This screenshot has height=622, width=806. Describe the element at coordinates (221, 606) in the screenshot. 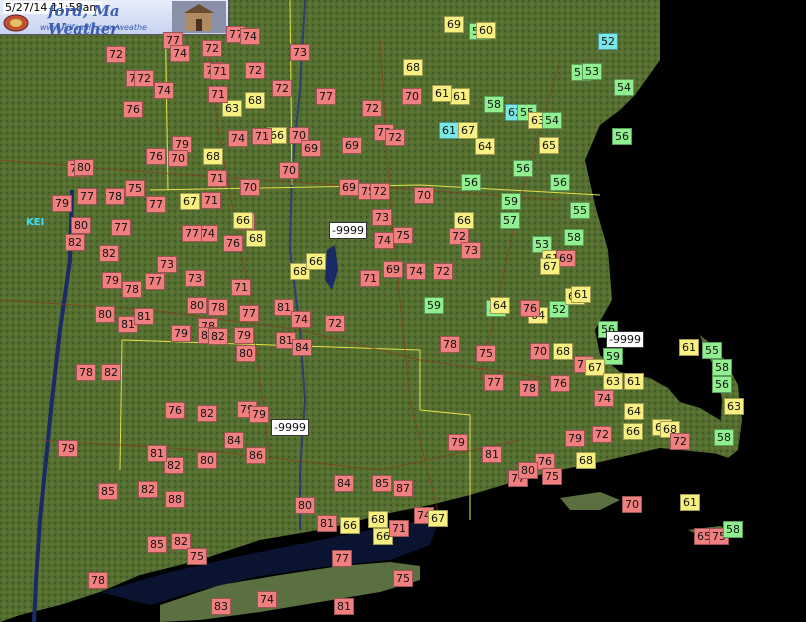

I see `station-temp-tag: 83` at that location.